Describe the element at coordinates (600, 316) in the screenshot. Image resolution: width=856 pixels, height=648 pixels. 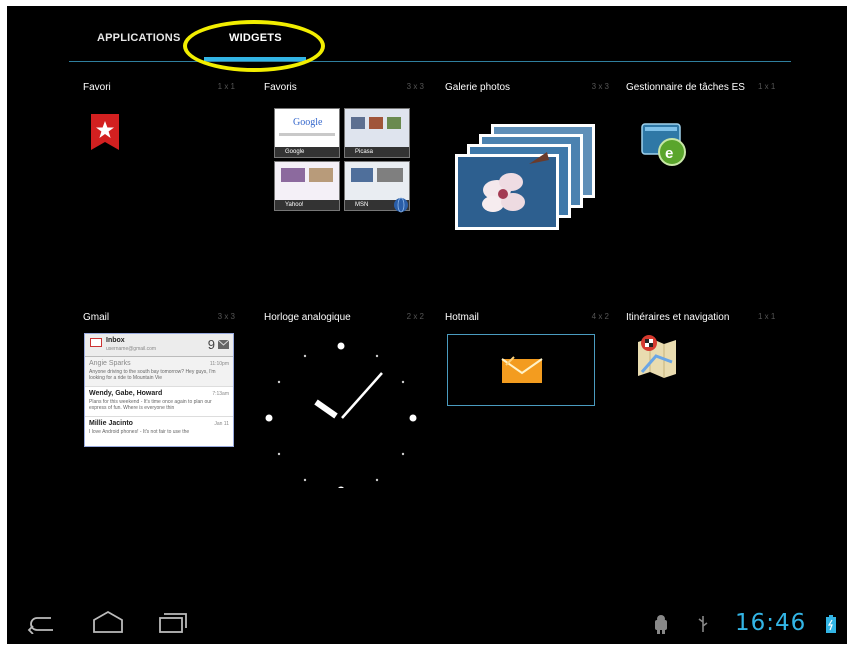
I see `widget-size: 4 x 2` at that location.